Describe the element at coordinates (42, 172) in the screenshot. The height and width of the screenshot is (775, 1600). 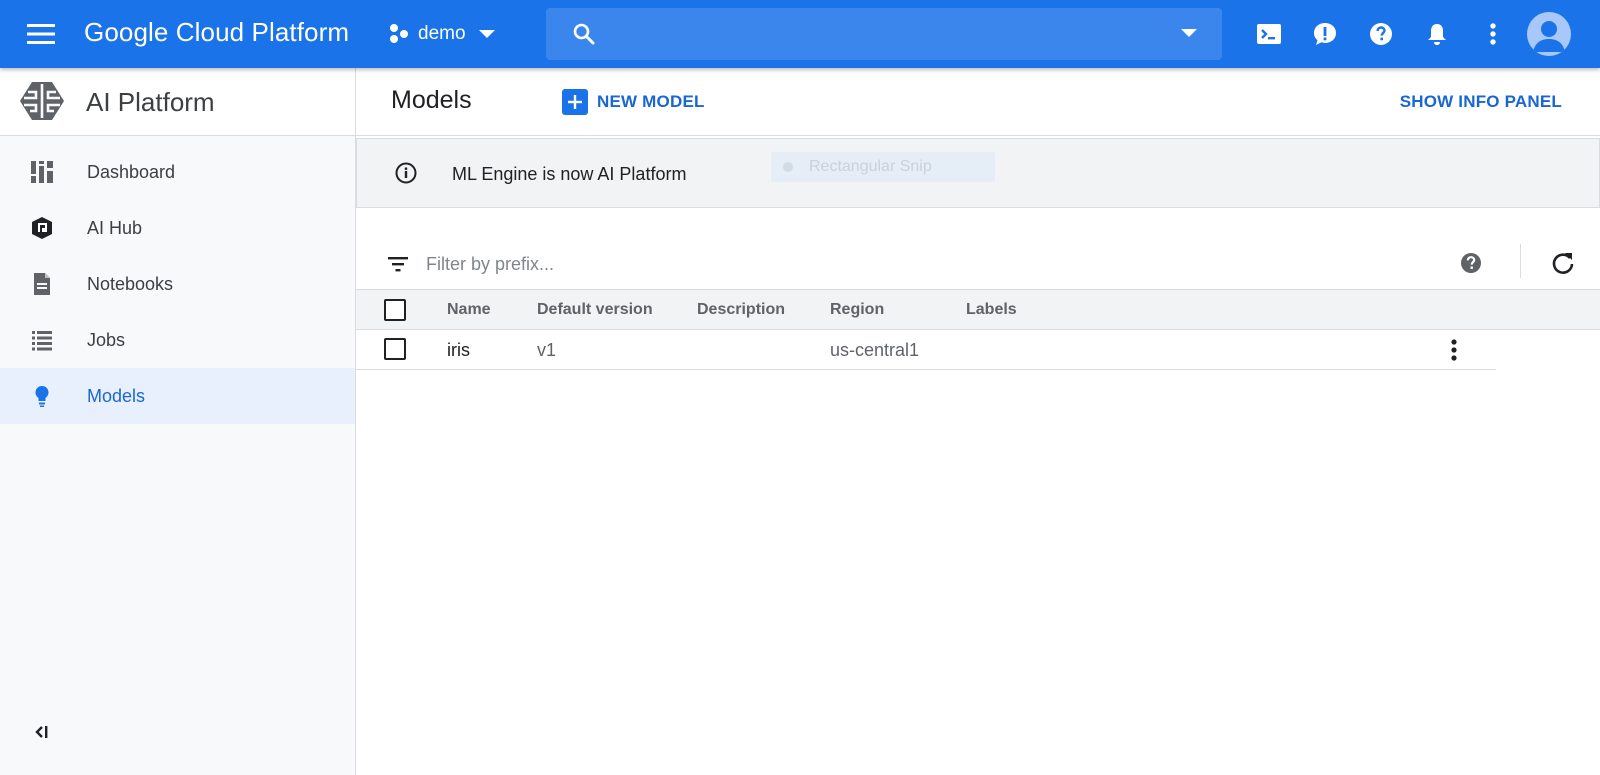
I see `dashboard-icon` at that location.